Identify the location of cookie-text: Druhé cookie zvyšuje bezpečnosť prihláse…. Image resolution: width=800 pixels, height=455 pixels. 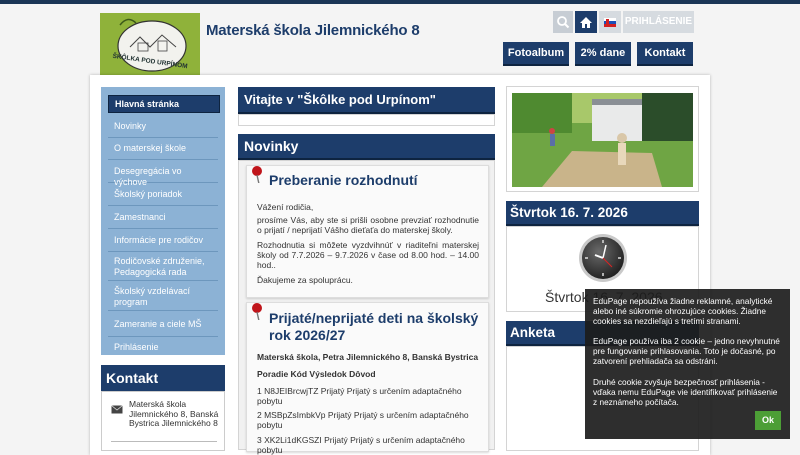
(685, 392).